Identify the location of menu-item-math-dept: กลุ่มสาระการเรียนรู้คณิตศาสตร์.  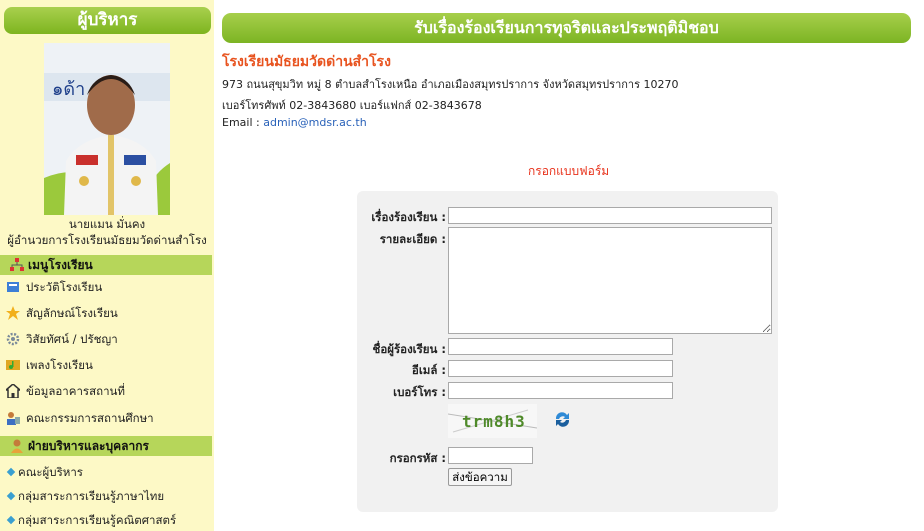
(106, 520).